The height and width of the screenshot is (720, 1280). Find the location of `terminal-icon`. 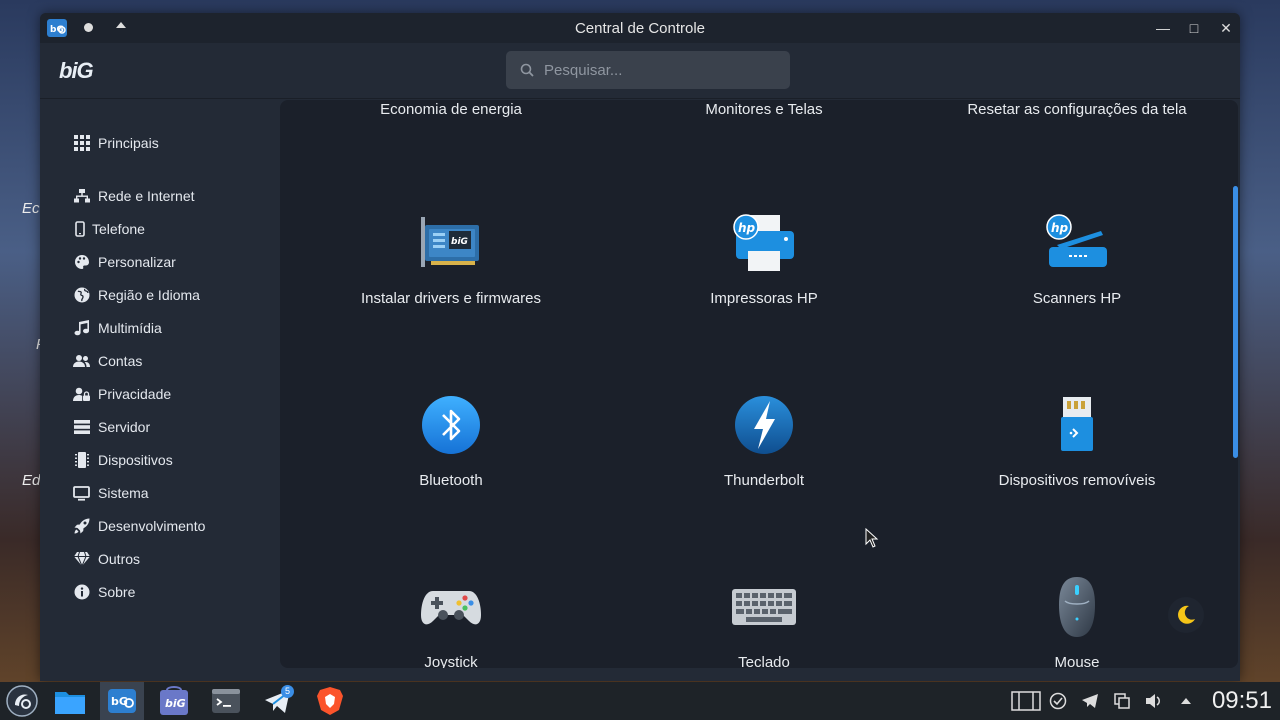

terminal-icon is located at coordinates (226, 701).